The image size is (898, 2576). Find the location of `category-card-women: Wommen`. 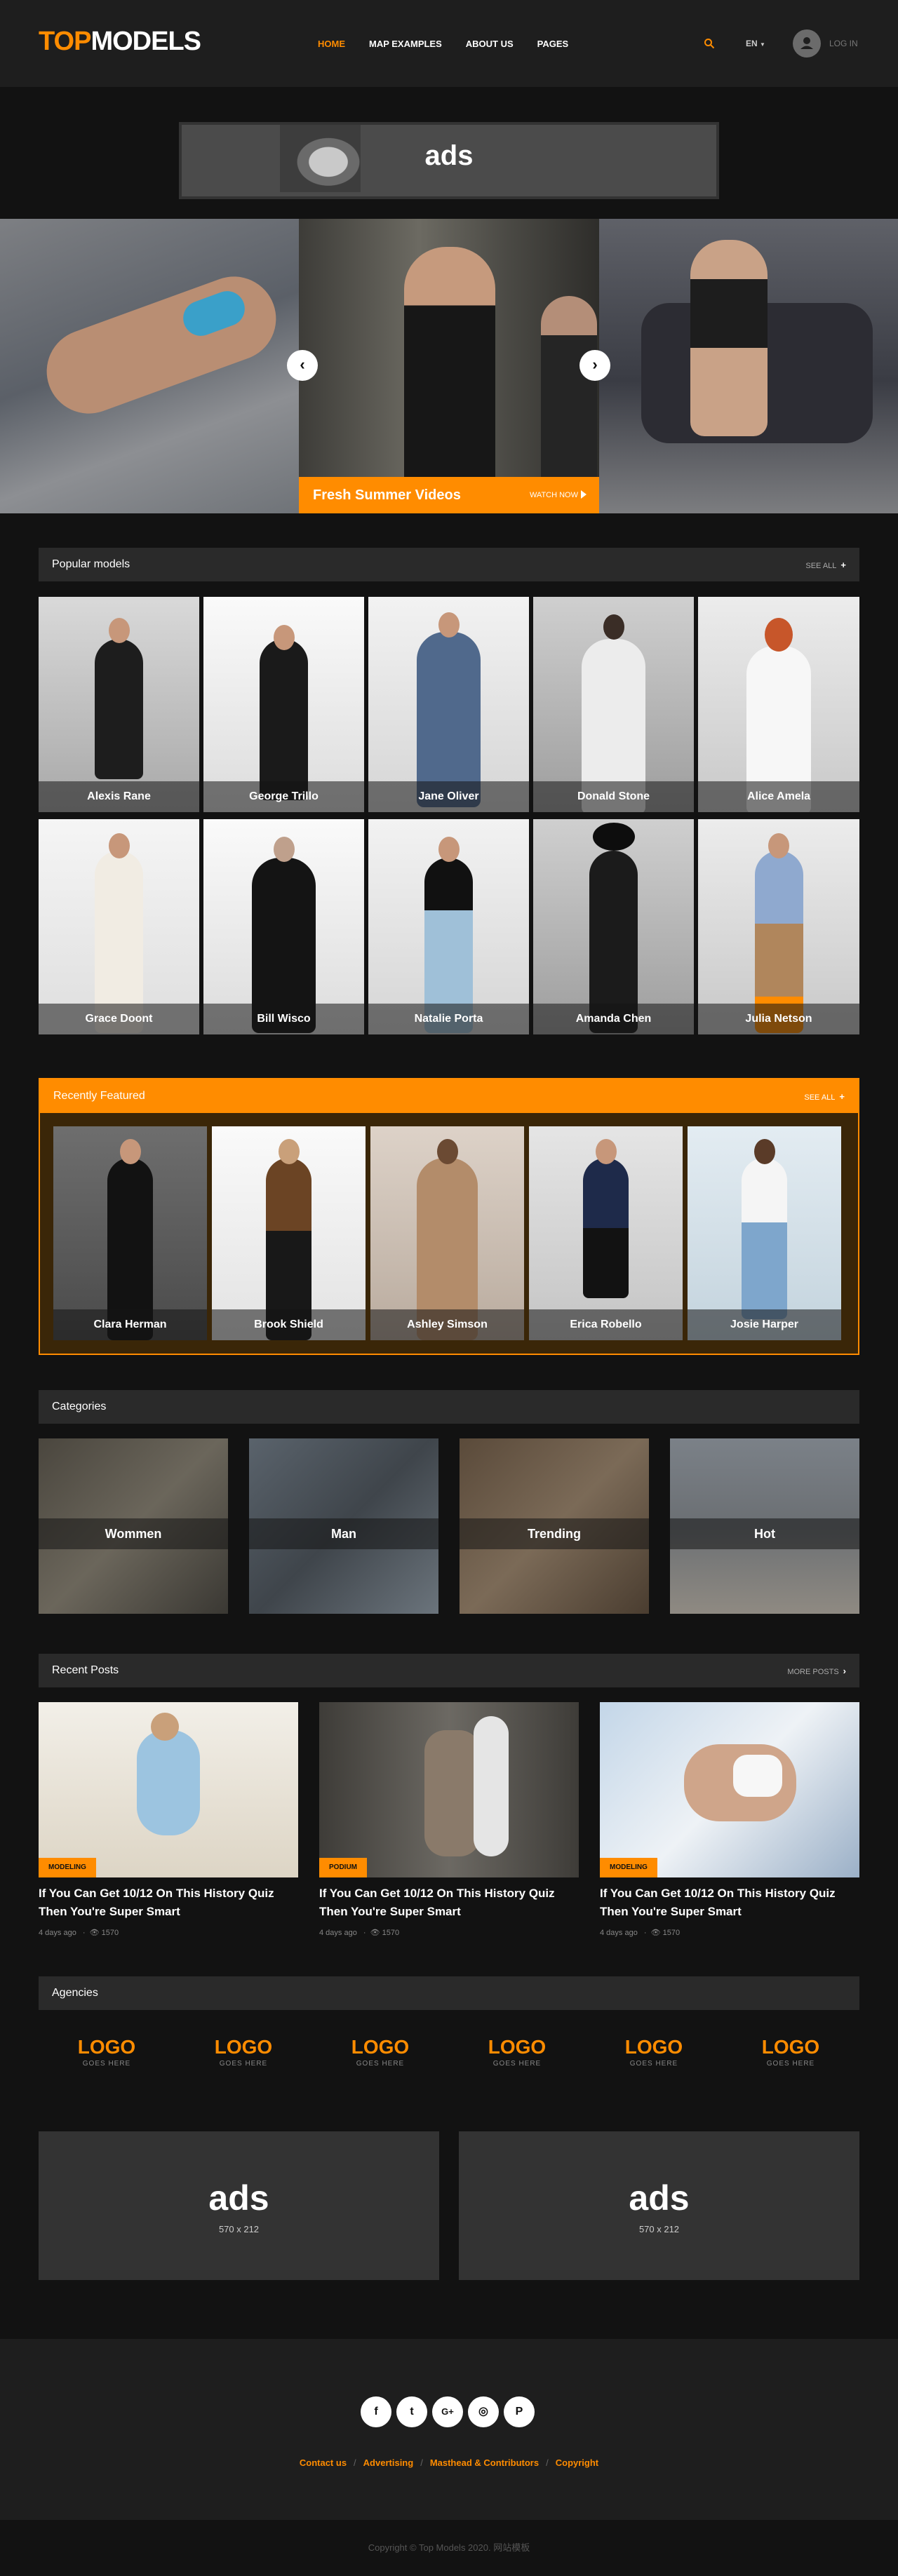

category-card-women: Wommen is located at coordinates (133, 1526).